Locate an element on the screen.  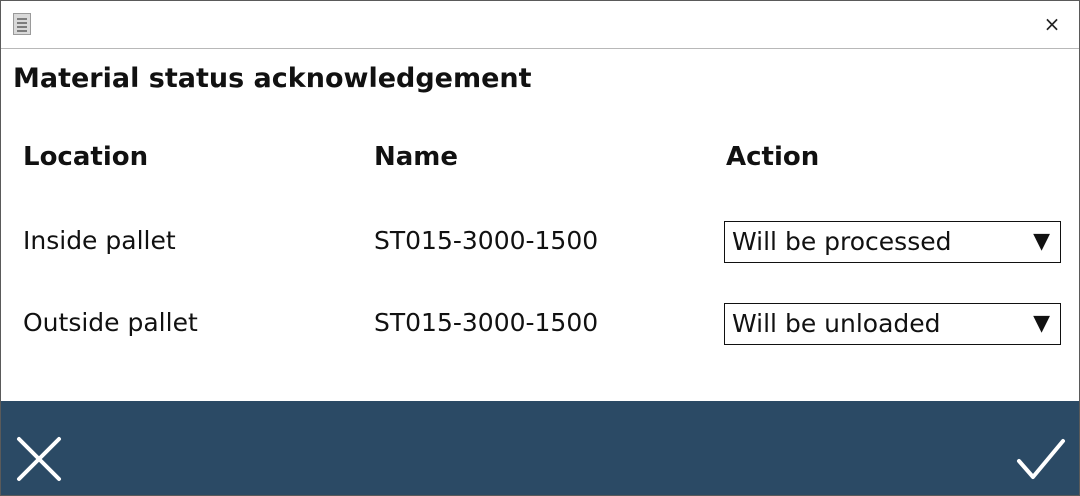
row-1-action-select: Will be processed ▼ is located at coordinates (892, 242).